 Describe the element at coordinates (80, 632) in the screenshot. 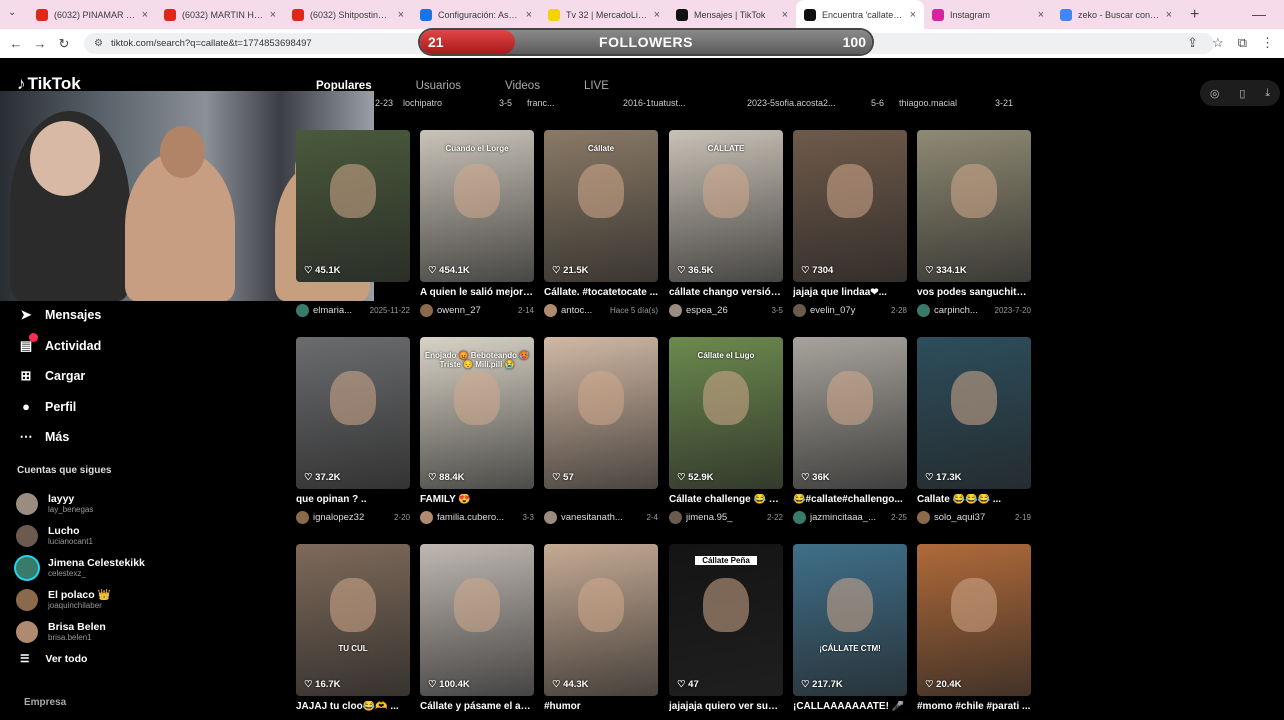

I see `following-item: Brisa Belen brisa.belen1` at that location.